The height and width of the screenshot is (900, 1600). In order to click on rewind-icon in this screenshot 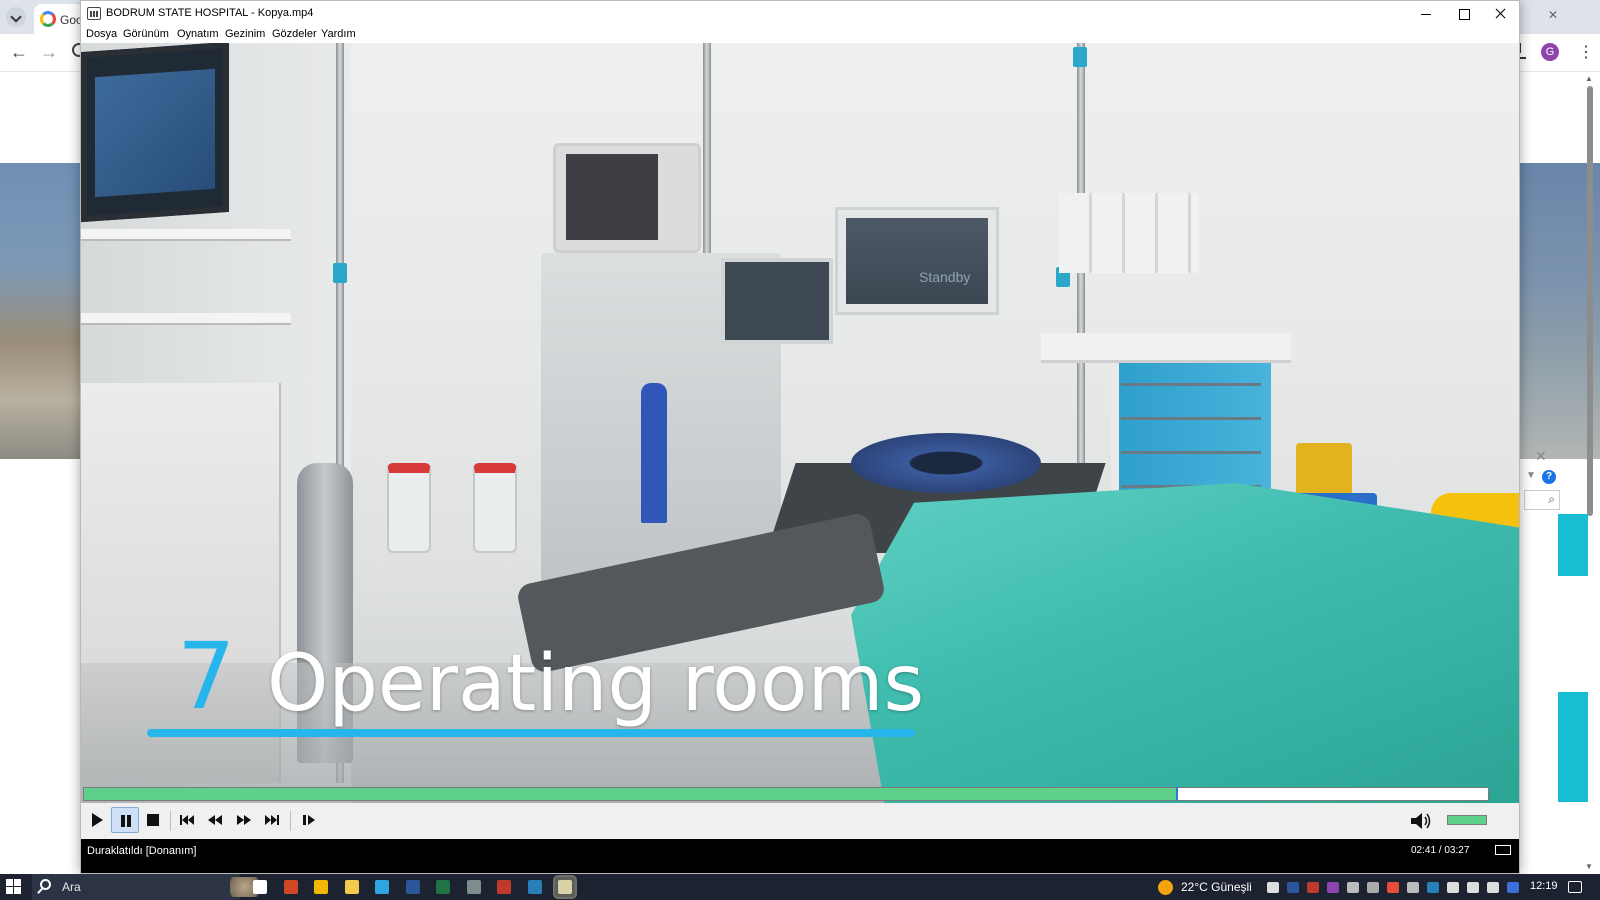, I will do `click(215, 820)`.